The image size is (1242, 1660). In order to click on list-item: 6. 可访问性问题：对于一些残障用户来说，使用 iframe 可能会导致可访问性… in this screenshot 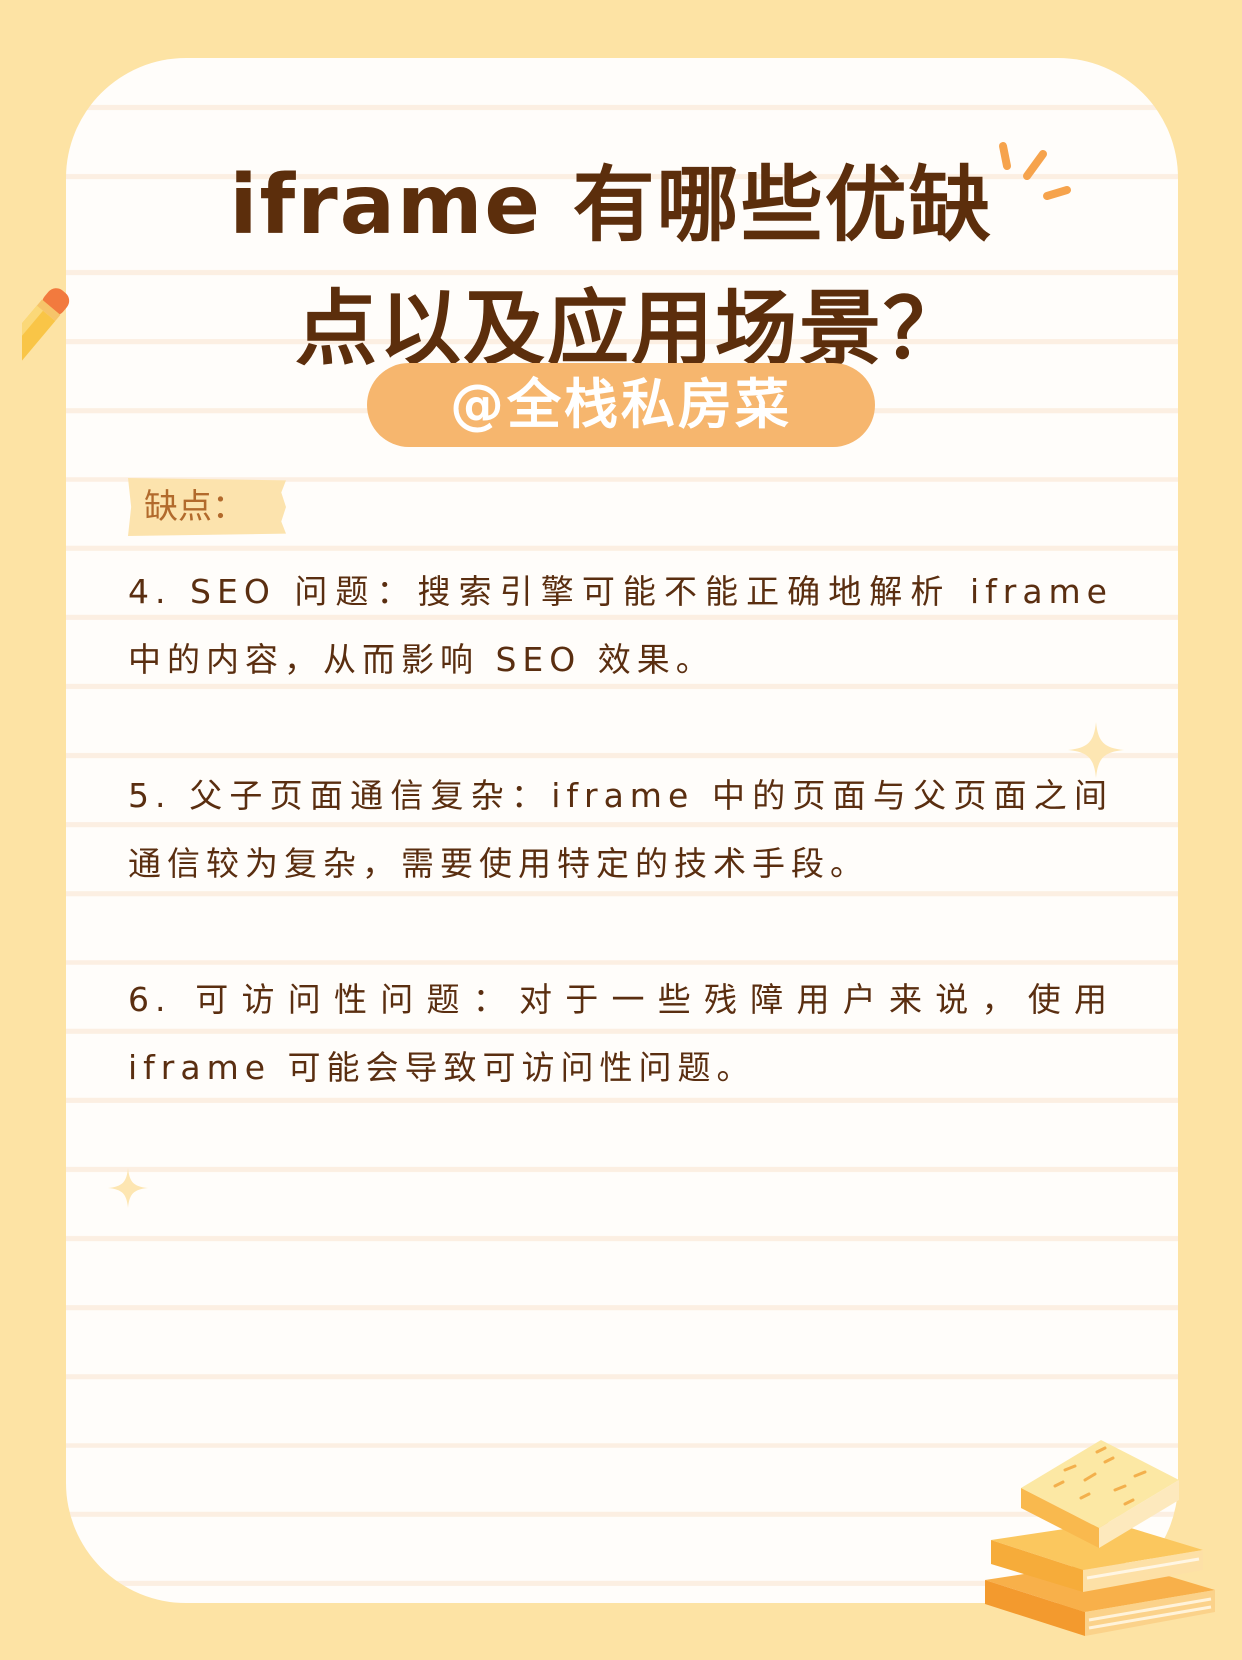, I will do `click(620, 1033)`.